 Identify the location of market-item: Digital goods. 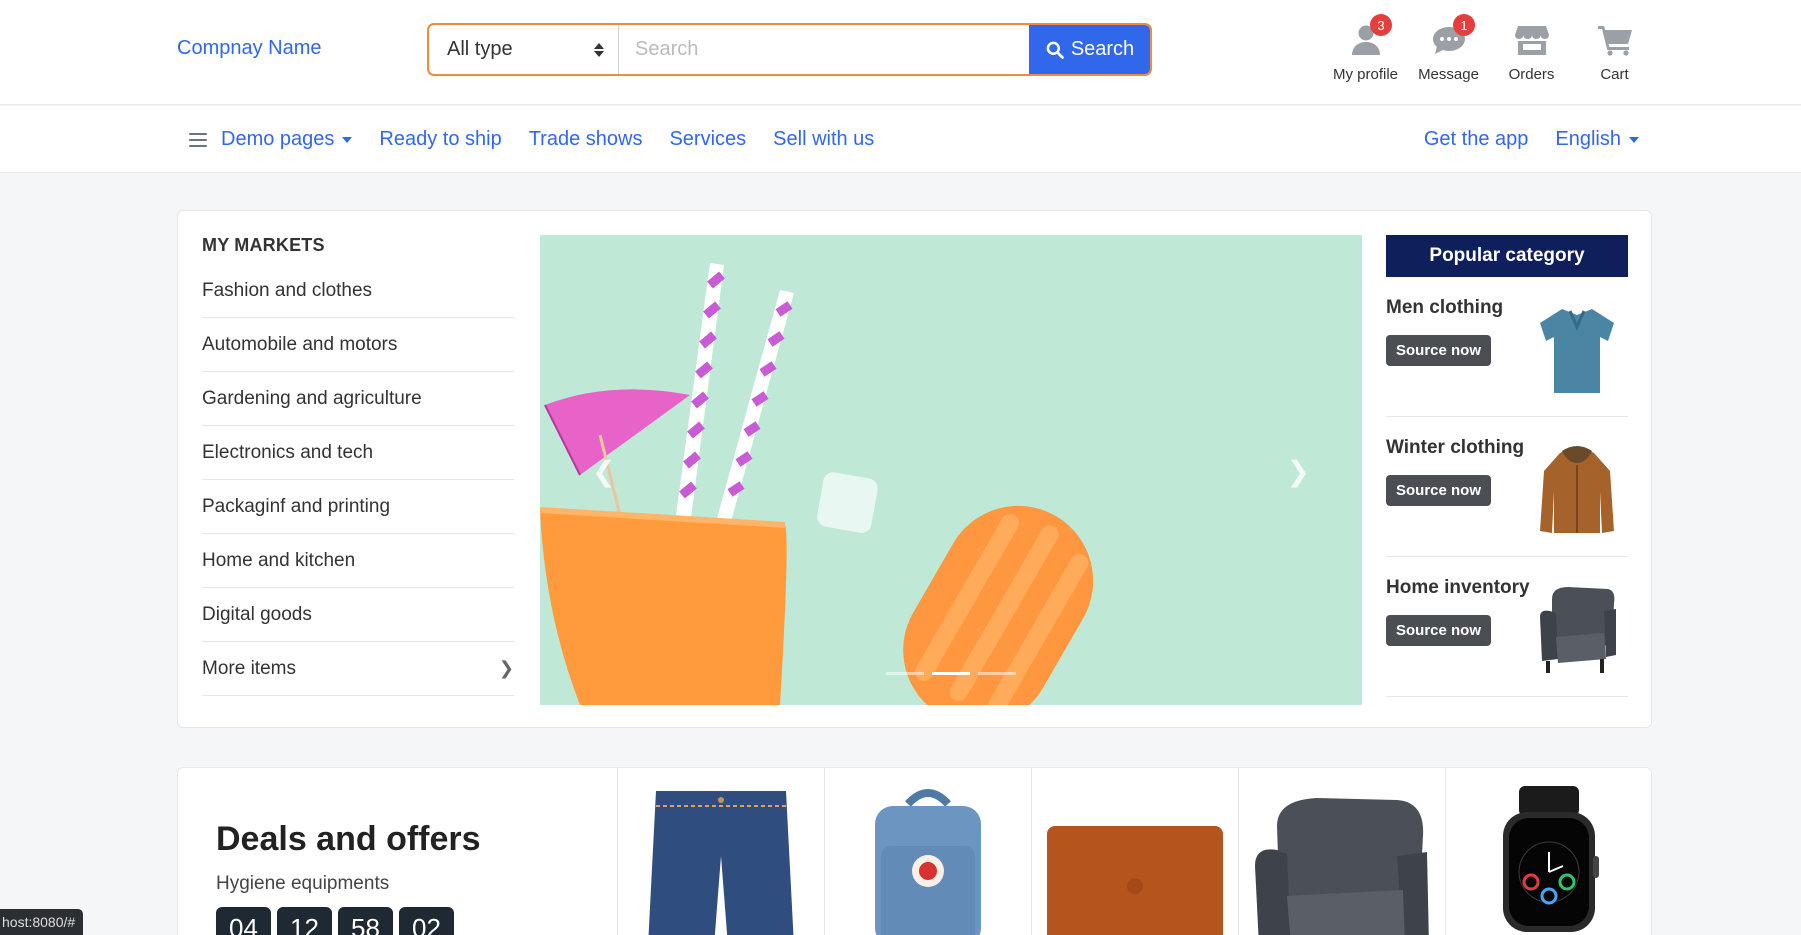
(358, 615).